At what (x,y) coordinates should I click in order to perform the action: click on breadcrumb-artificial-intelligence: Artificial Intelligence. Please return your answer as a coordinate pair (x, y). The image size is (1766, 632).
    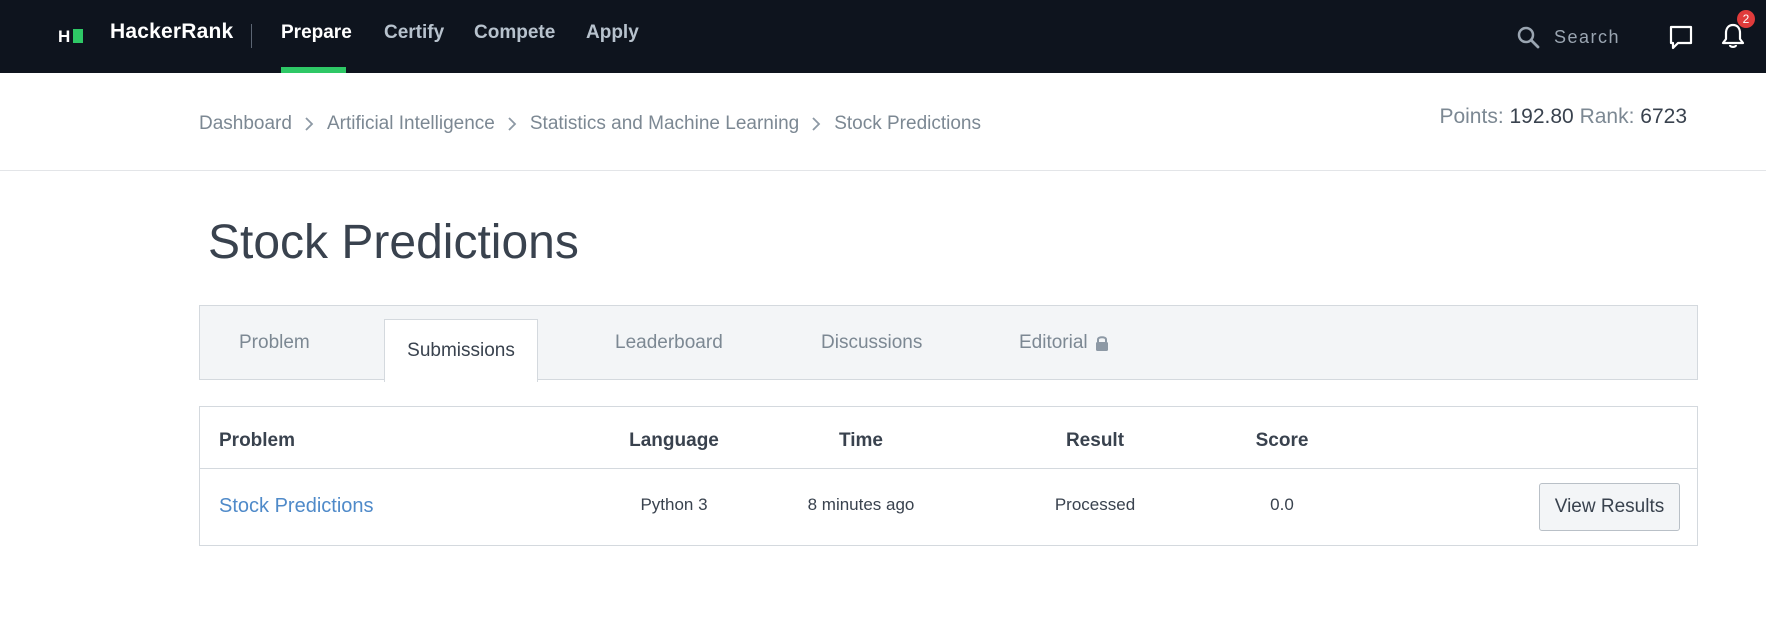
    Looking at the image, I should click on (411, 124).